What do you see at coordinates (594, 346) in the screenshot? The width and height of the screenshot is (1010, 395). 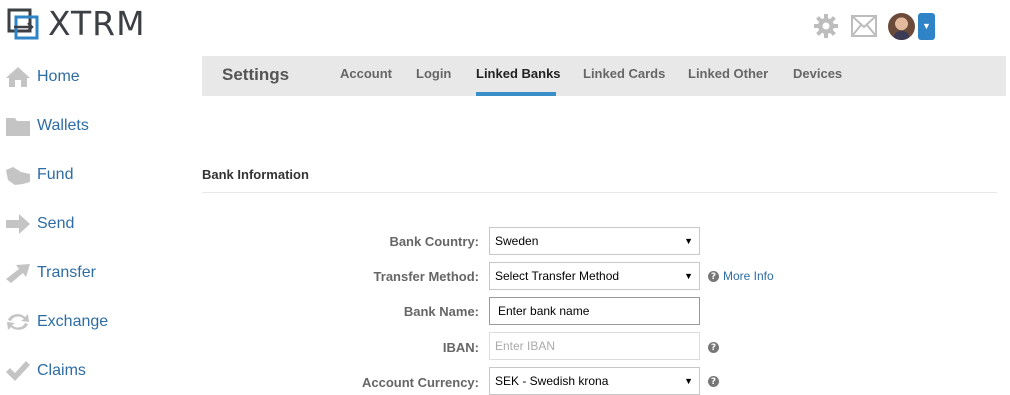 I see `iban-input: Enter IBAN` at bounding box center [594, 346].